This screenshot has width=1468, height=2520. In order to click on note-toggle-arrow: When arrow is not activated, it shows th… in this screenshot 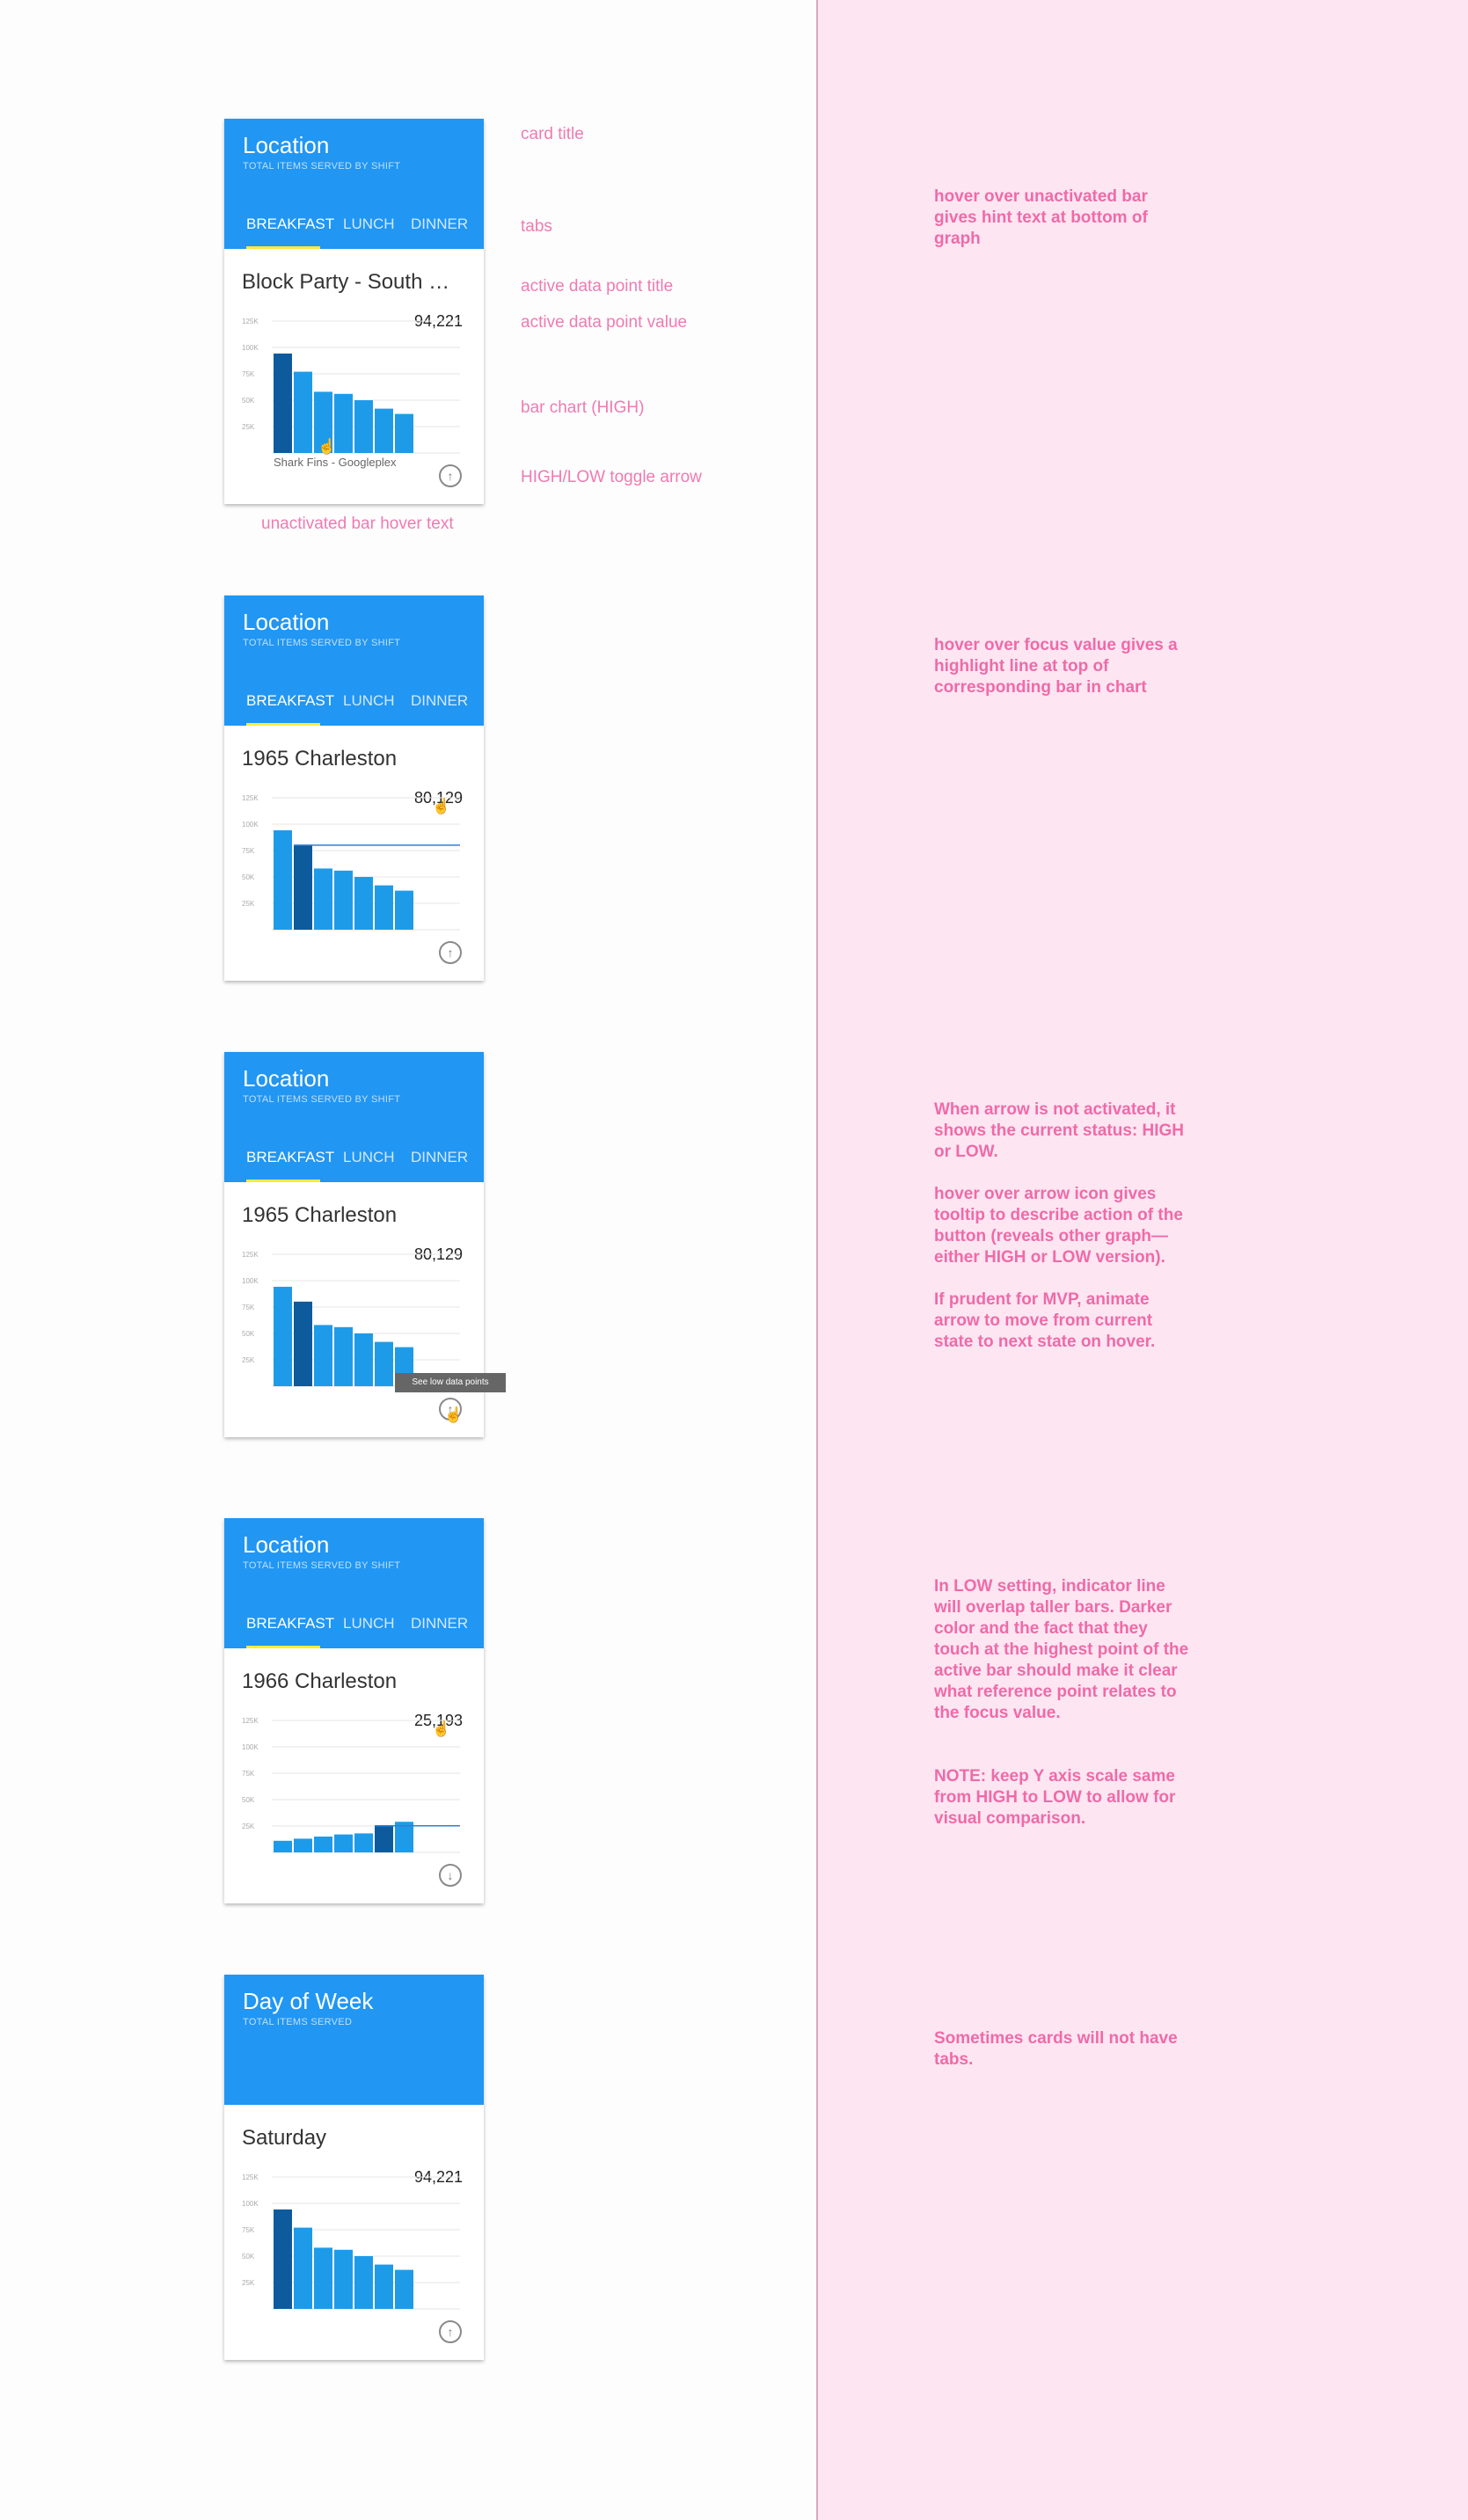, I will do `click(1059, 1225)`.